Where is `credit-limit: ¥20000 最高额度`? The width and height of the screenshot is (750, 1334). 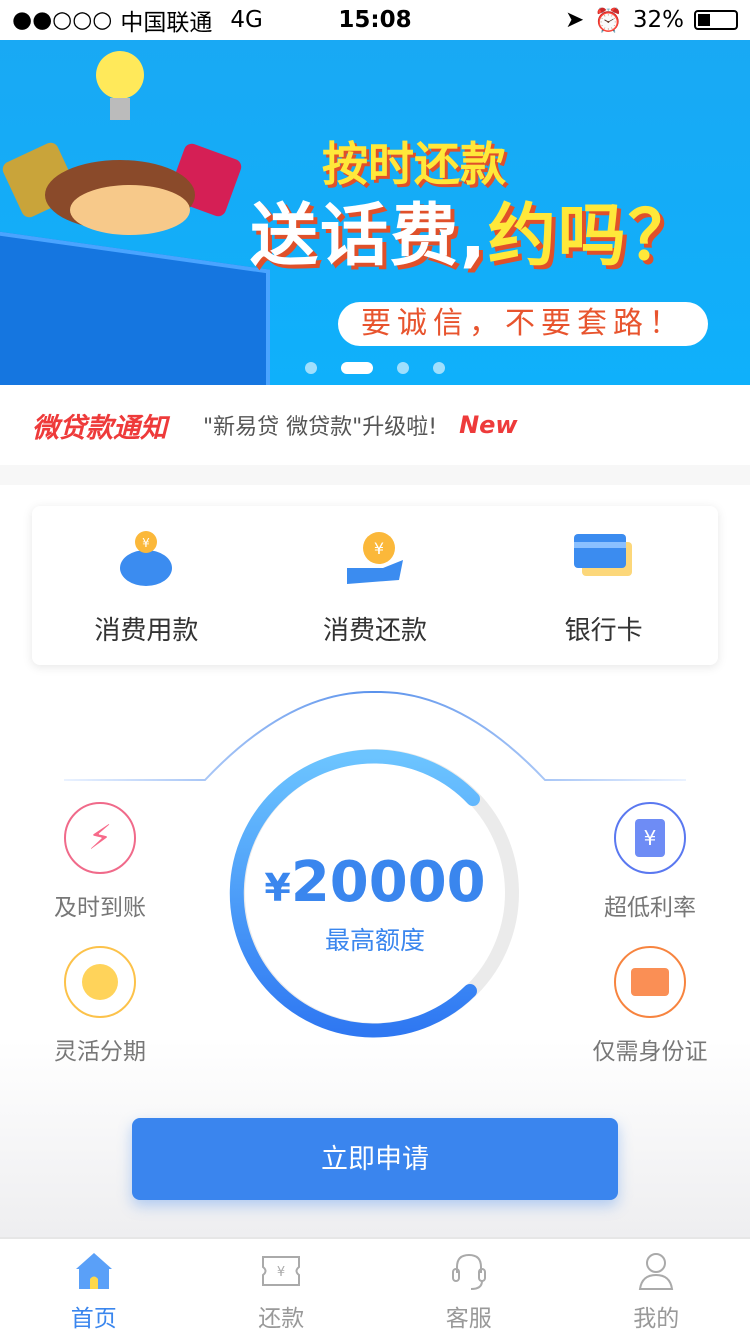
credit-limit: ¥20000 最高额度 is located at coordinates (375, 903).